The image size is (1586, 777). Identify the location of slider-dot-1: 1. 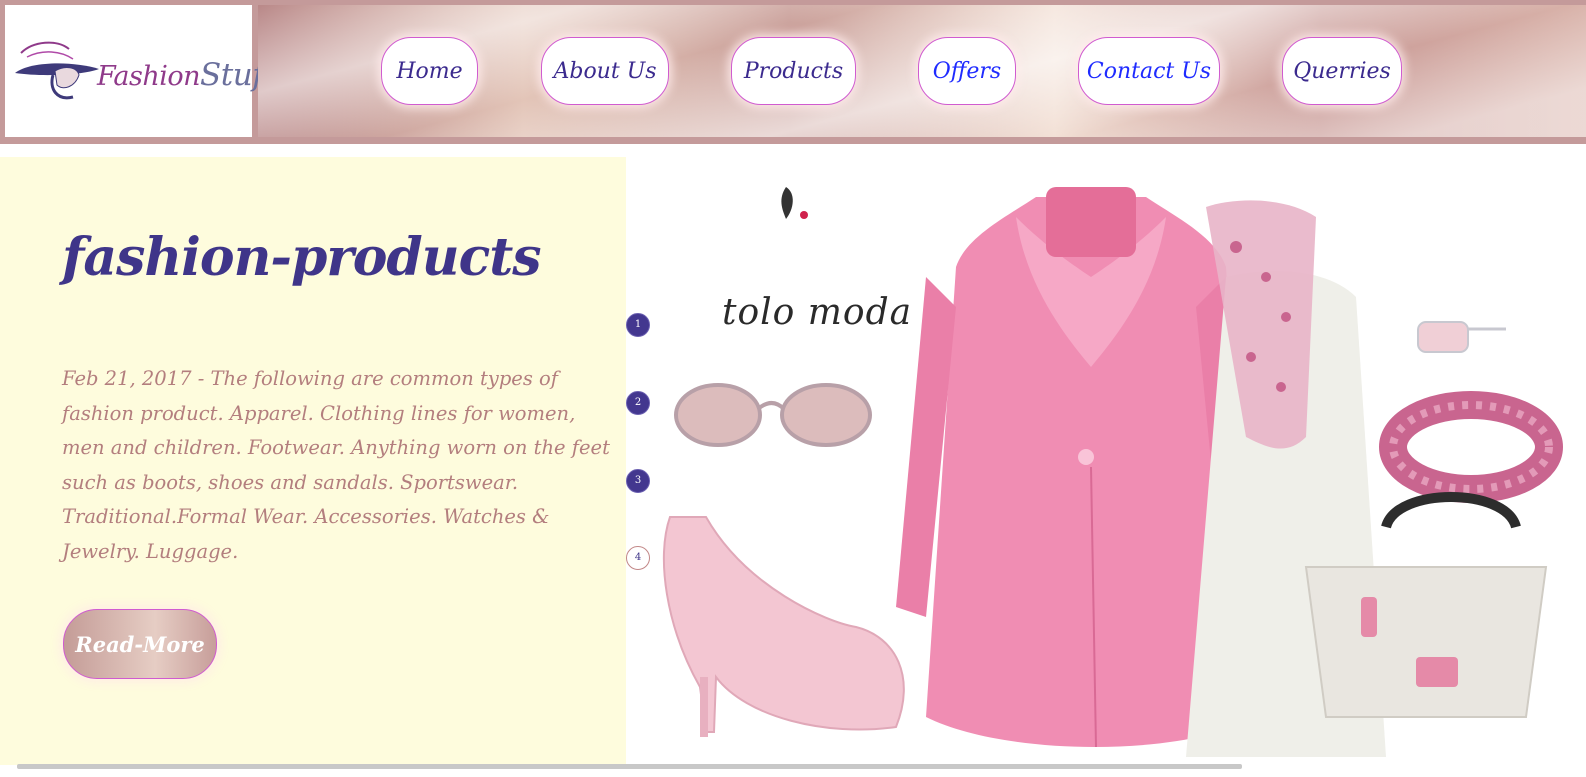
(638, 325).